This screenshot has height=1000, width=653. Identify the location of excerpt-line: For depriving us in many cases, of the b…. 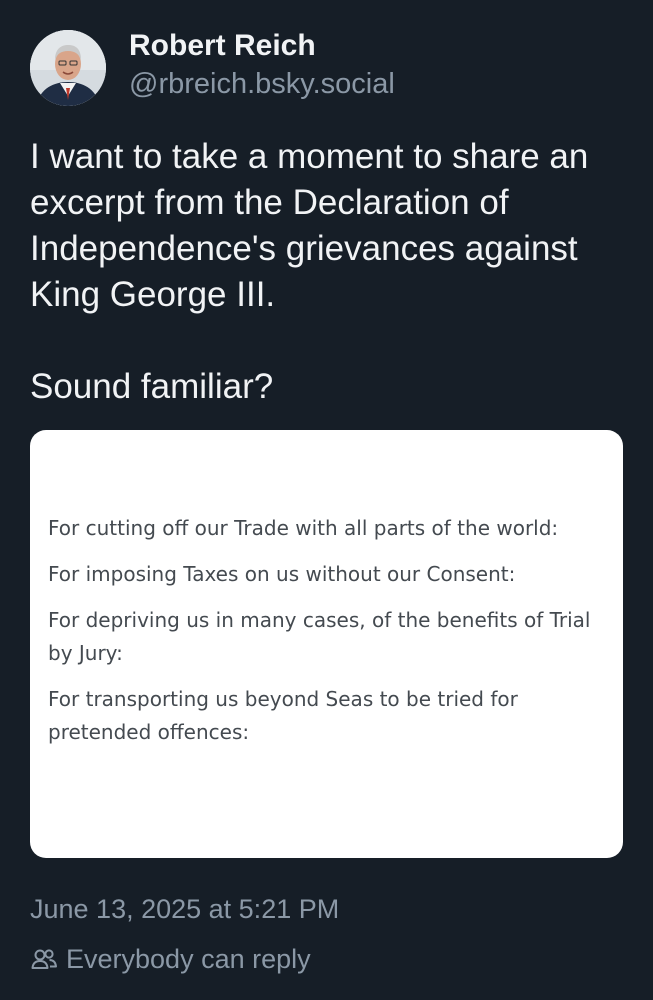
(319, 636).